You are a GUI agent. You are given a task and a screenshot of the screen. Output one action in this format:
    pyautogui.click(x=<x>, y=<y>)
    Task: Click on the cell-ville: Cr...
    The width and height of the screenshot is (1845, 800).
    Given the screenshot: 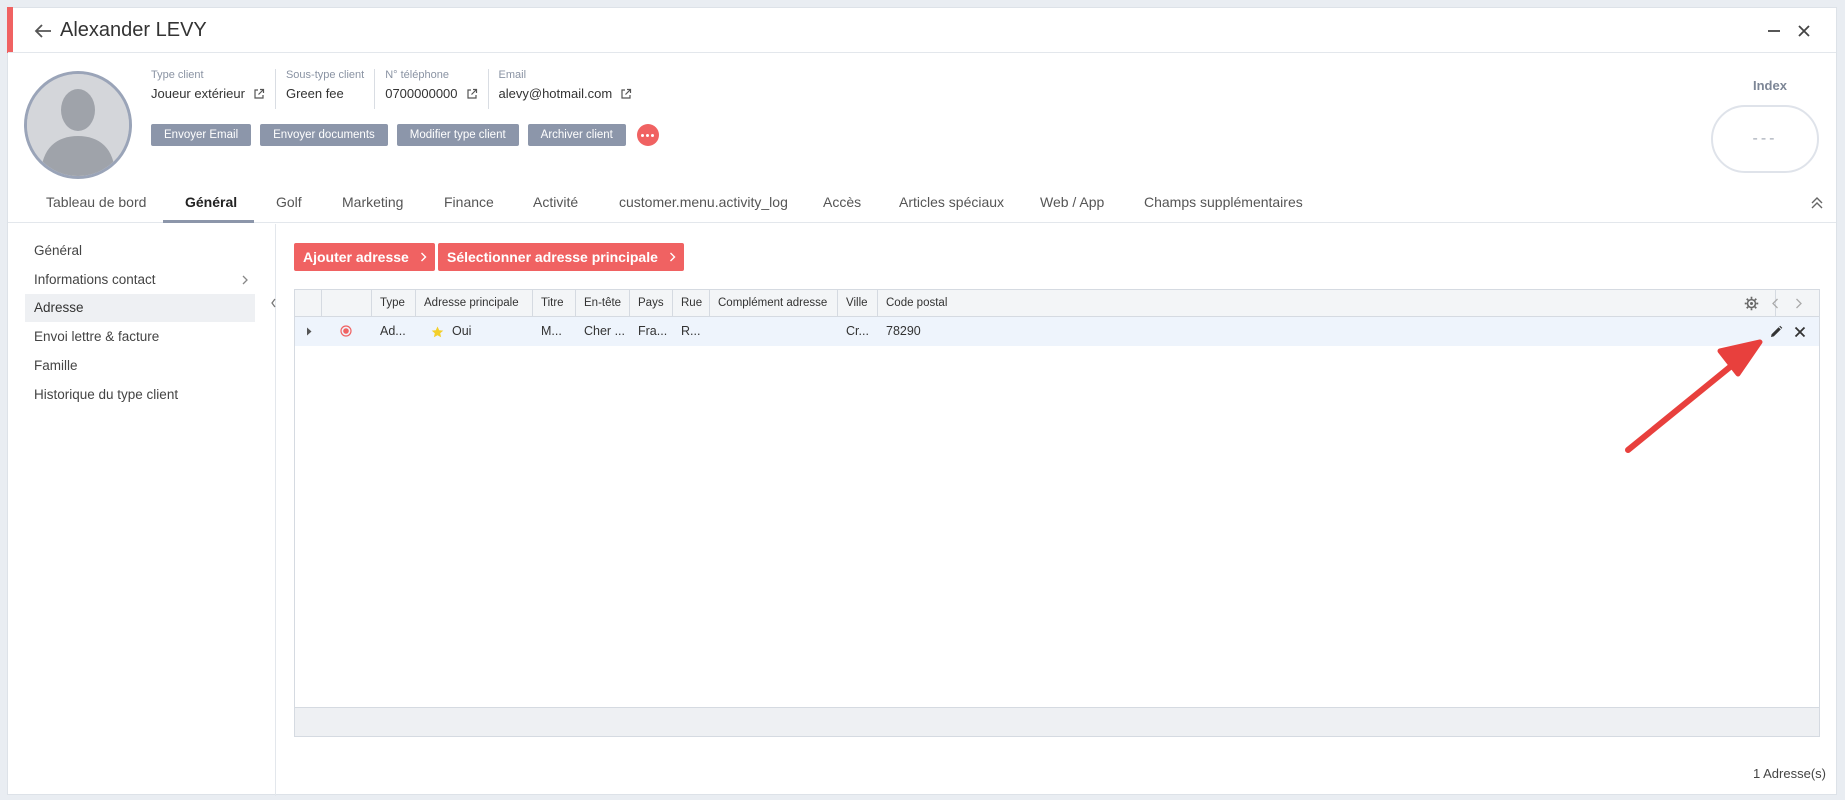 What is the action you would take?
    pyautogui.click(x=857, y=331)
    